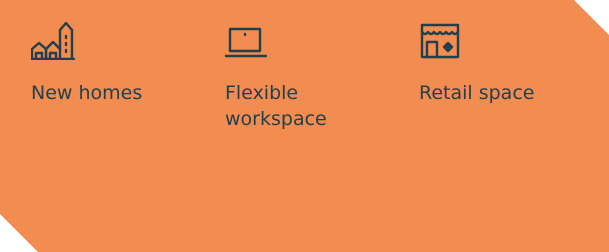 This screenshot has height=252, width=609. What do you see at coordinates (504, 64) in the screenshot?
I see `feature-retail-space: Retail space` at bounding box center [504, 64].